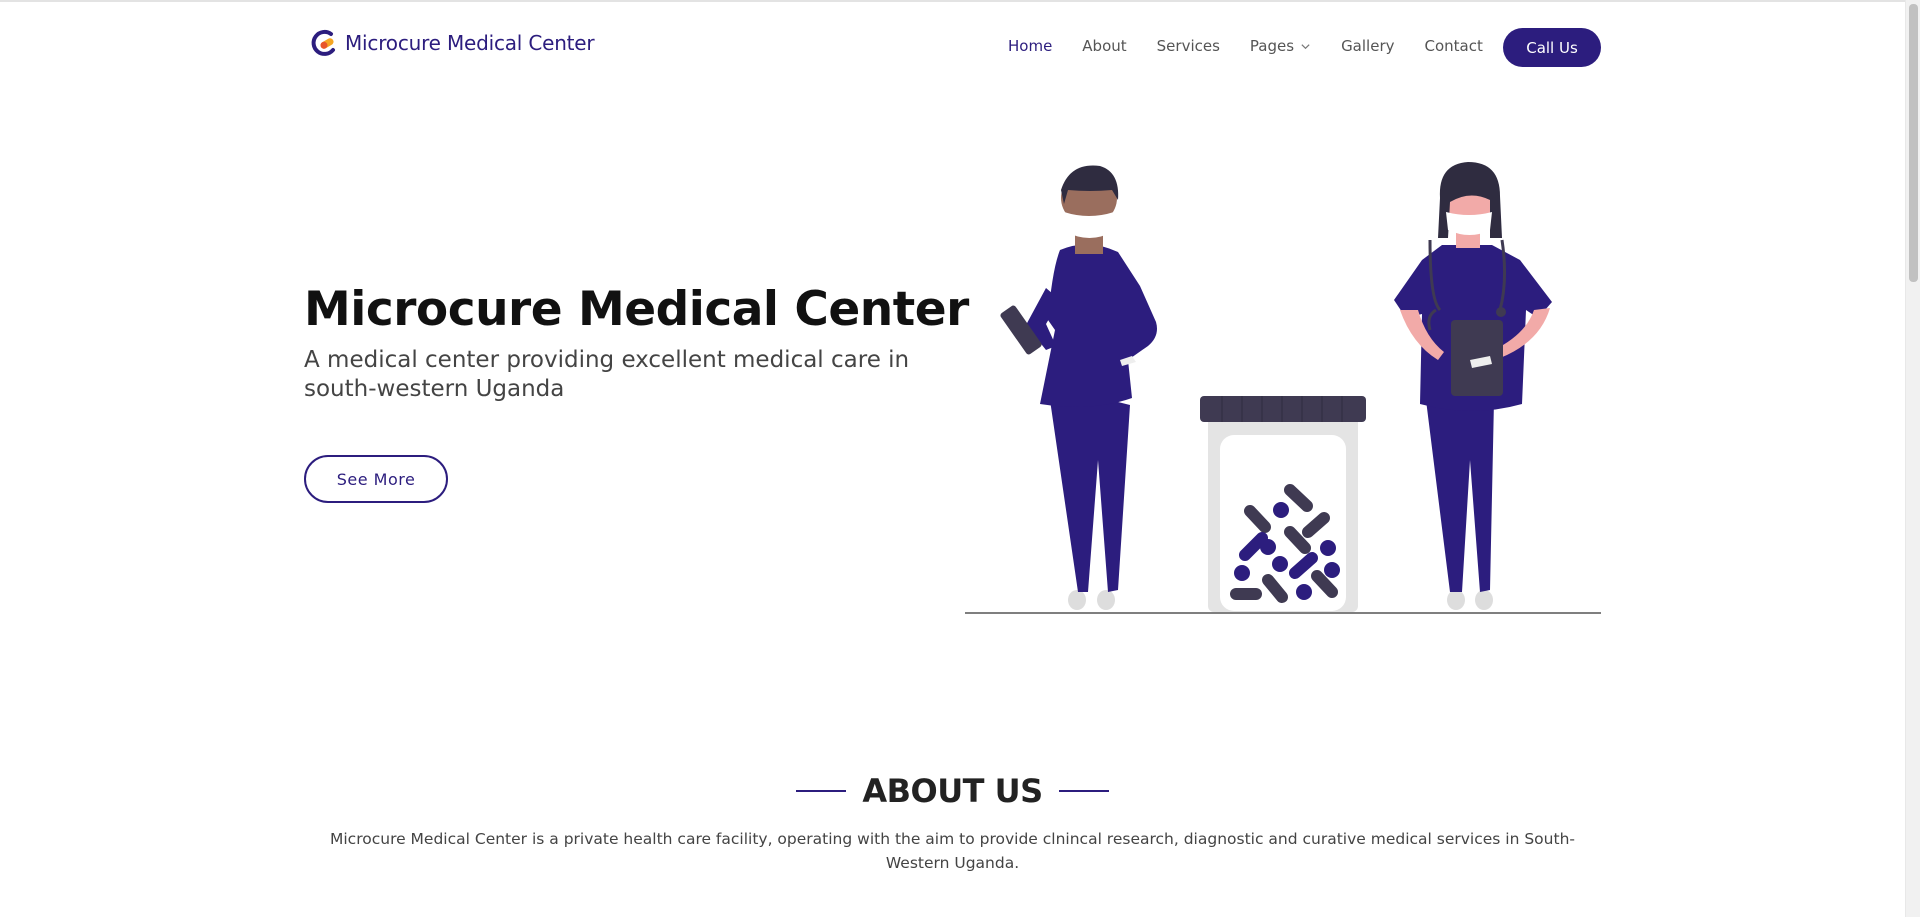 This screenshot has width=1920, height=917. What do you see at coordinates (1913, 143) in the screenshot?
I see `scrollbar-thumb` at bounding box center [1913, 143].